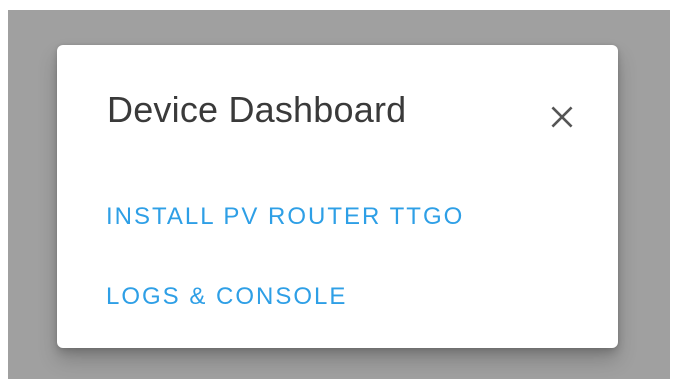 Image resolution: width=678 pixels, height=379 pixels. I want to click on close-icon, so click(562, 117).